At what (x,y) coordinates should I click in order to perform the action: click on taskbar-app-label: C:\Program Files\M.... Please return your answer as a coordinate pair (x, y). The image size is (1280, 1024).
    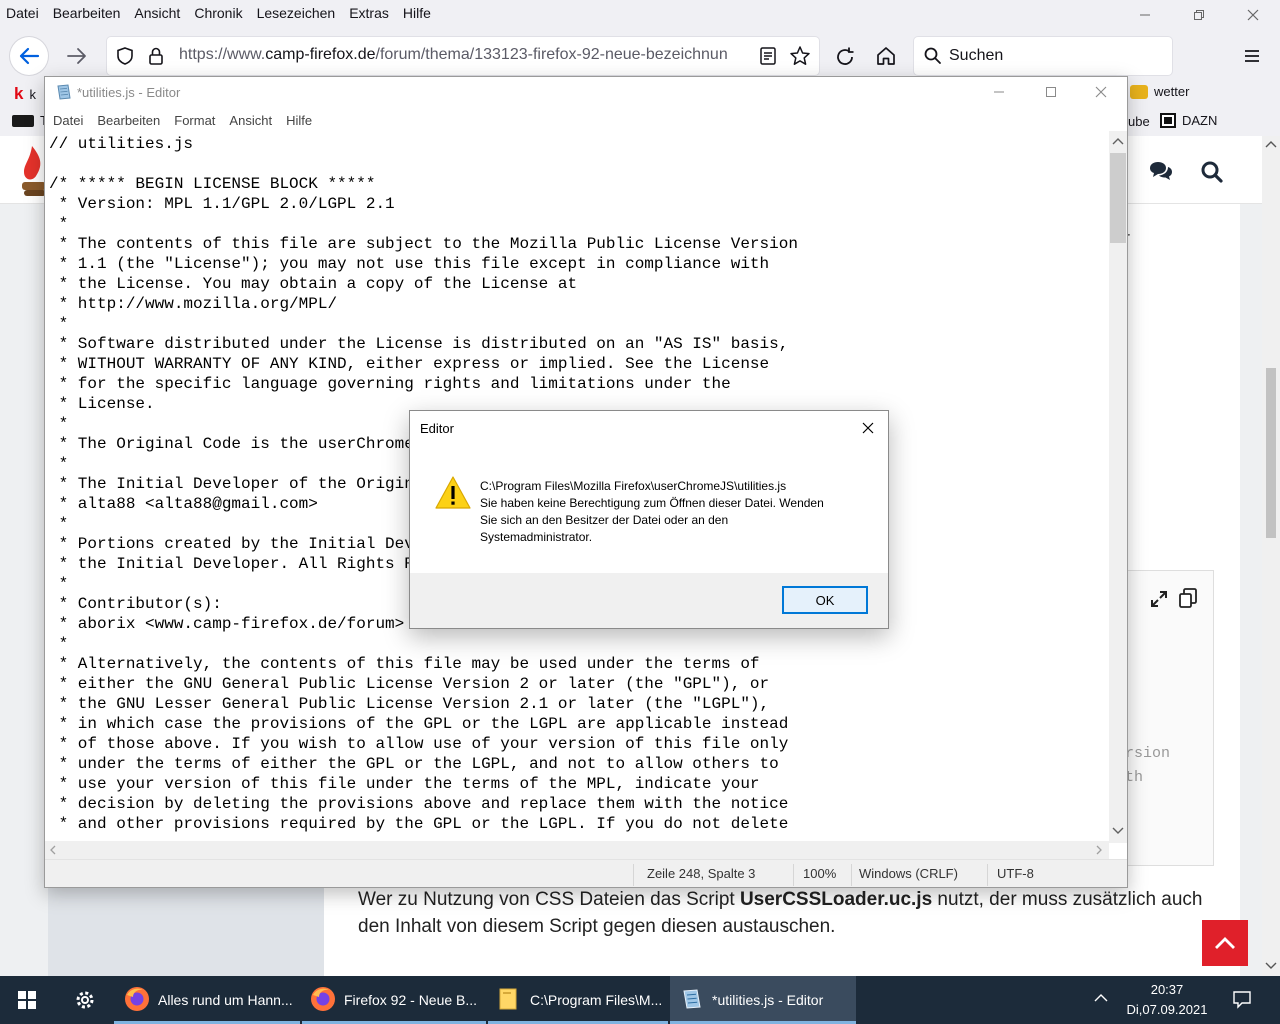
    Looking at the image, I should click on (596, 1000).